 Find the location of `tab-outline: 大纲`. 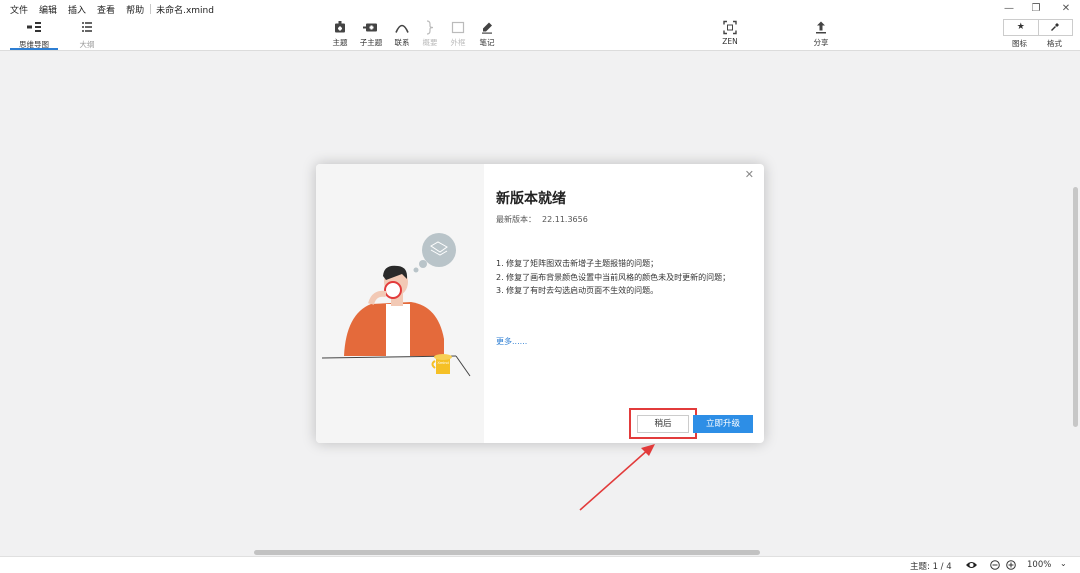

tab-outline: 大纲 is located at coordinates (87, 35).